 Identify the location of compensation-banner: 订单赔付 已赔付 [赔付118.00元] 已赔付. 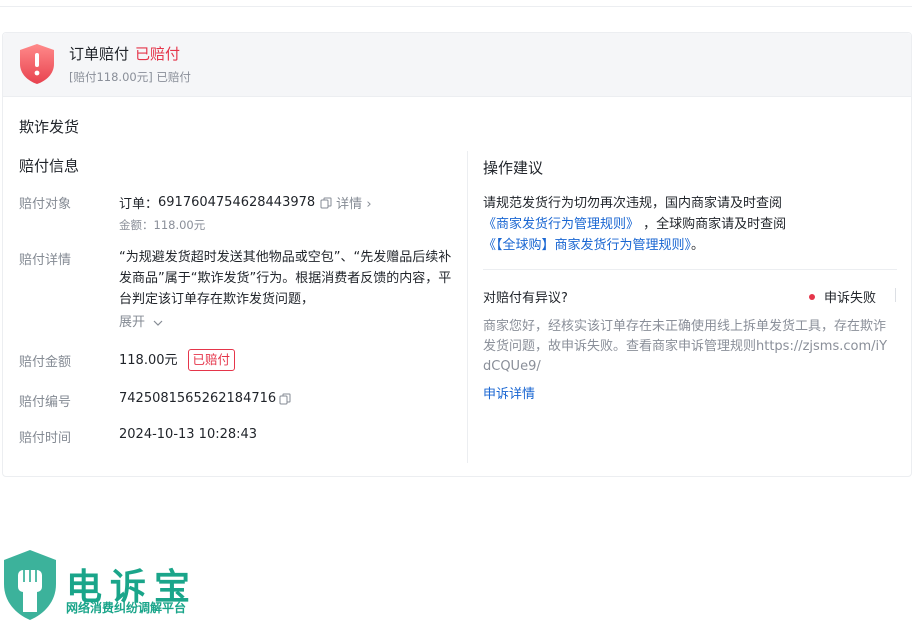
(457, 65).